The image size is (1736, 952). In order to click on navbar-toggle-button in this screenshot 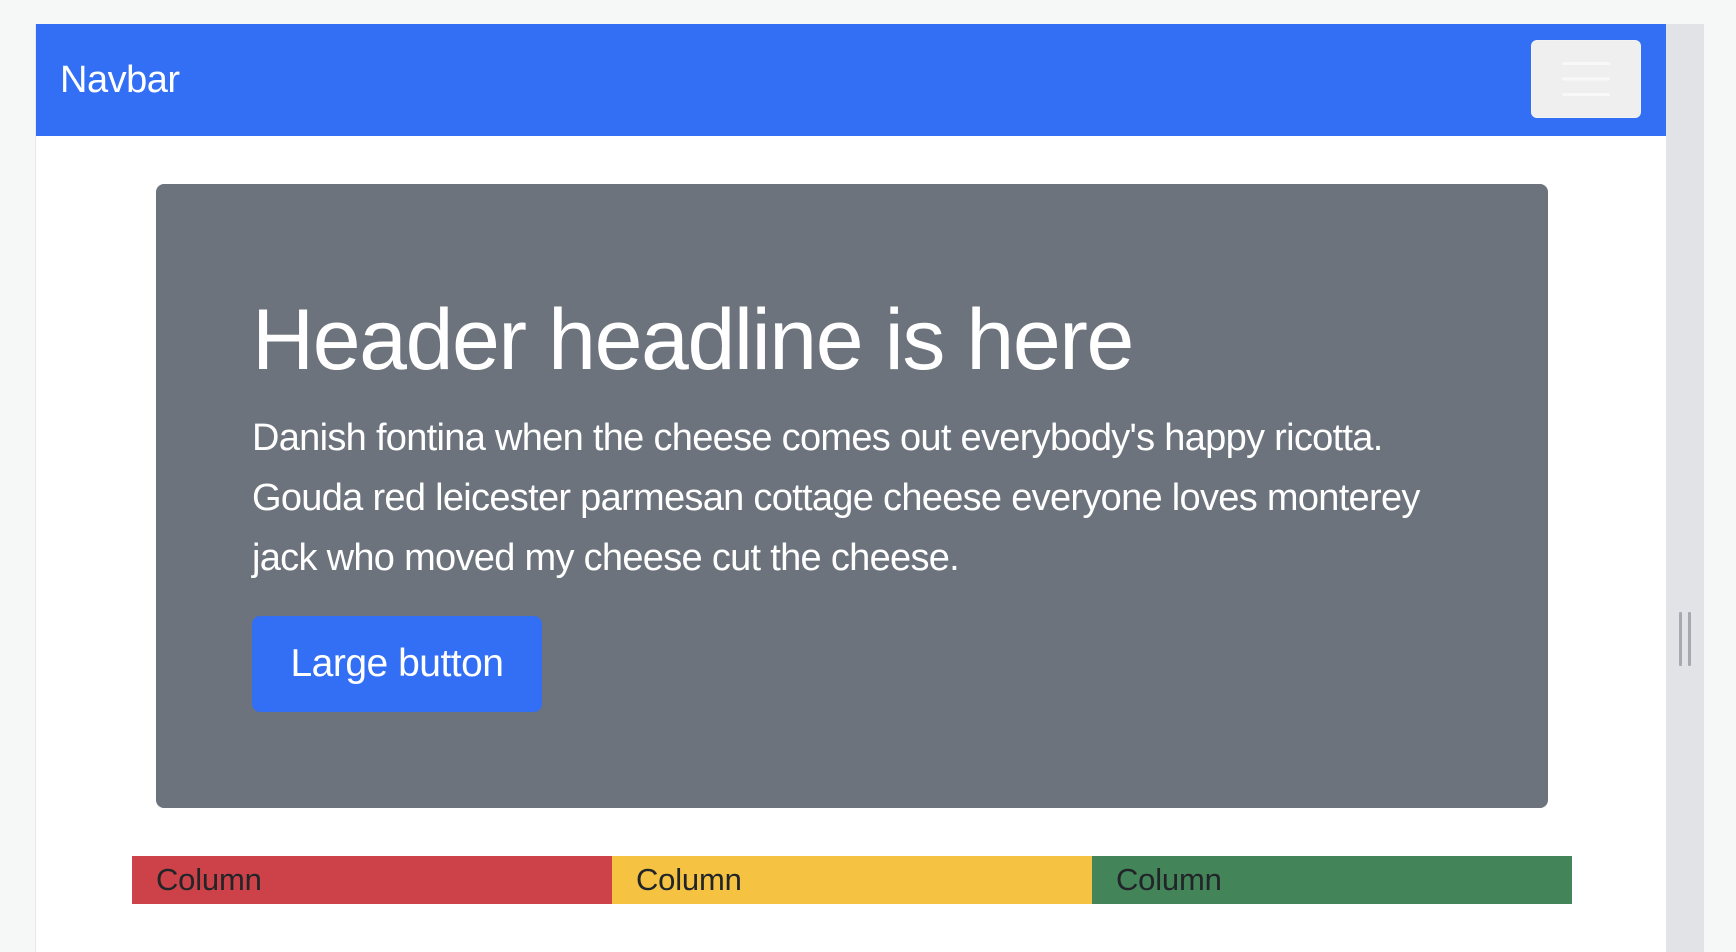, I will do `click(1586, 79)`.